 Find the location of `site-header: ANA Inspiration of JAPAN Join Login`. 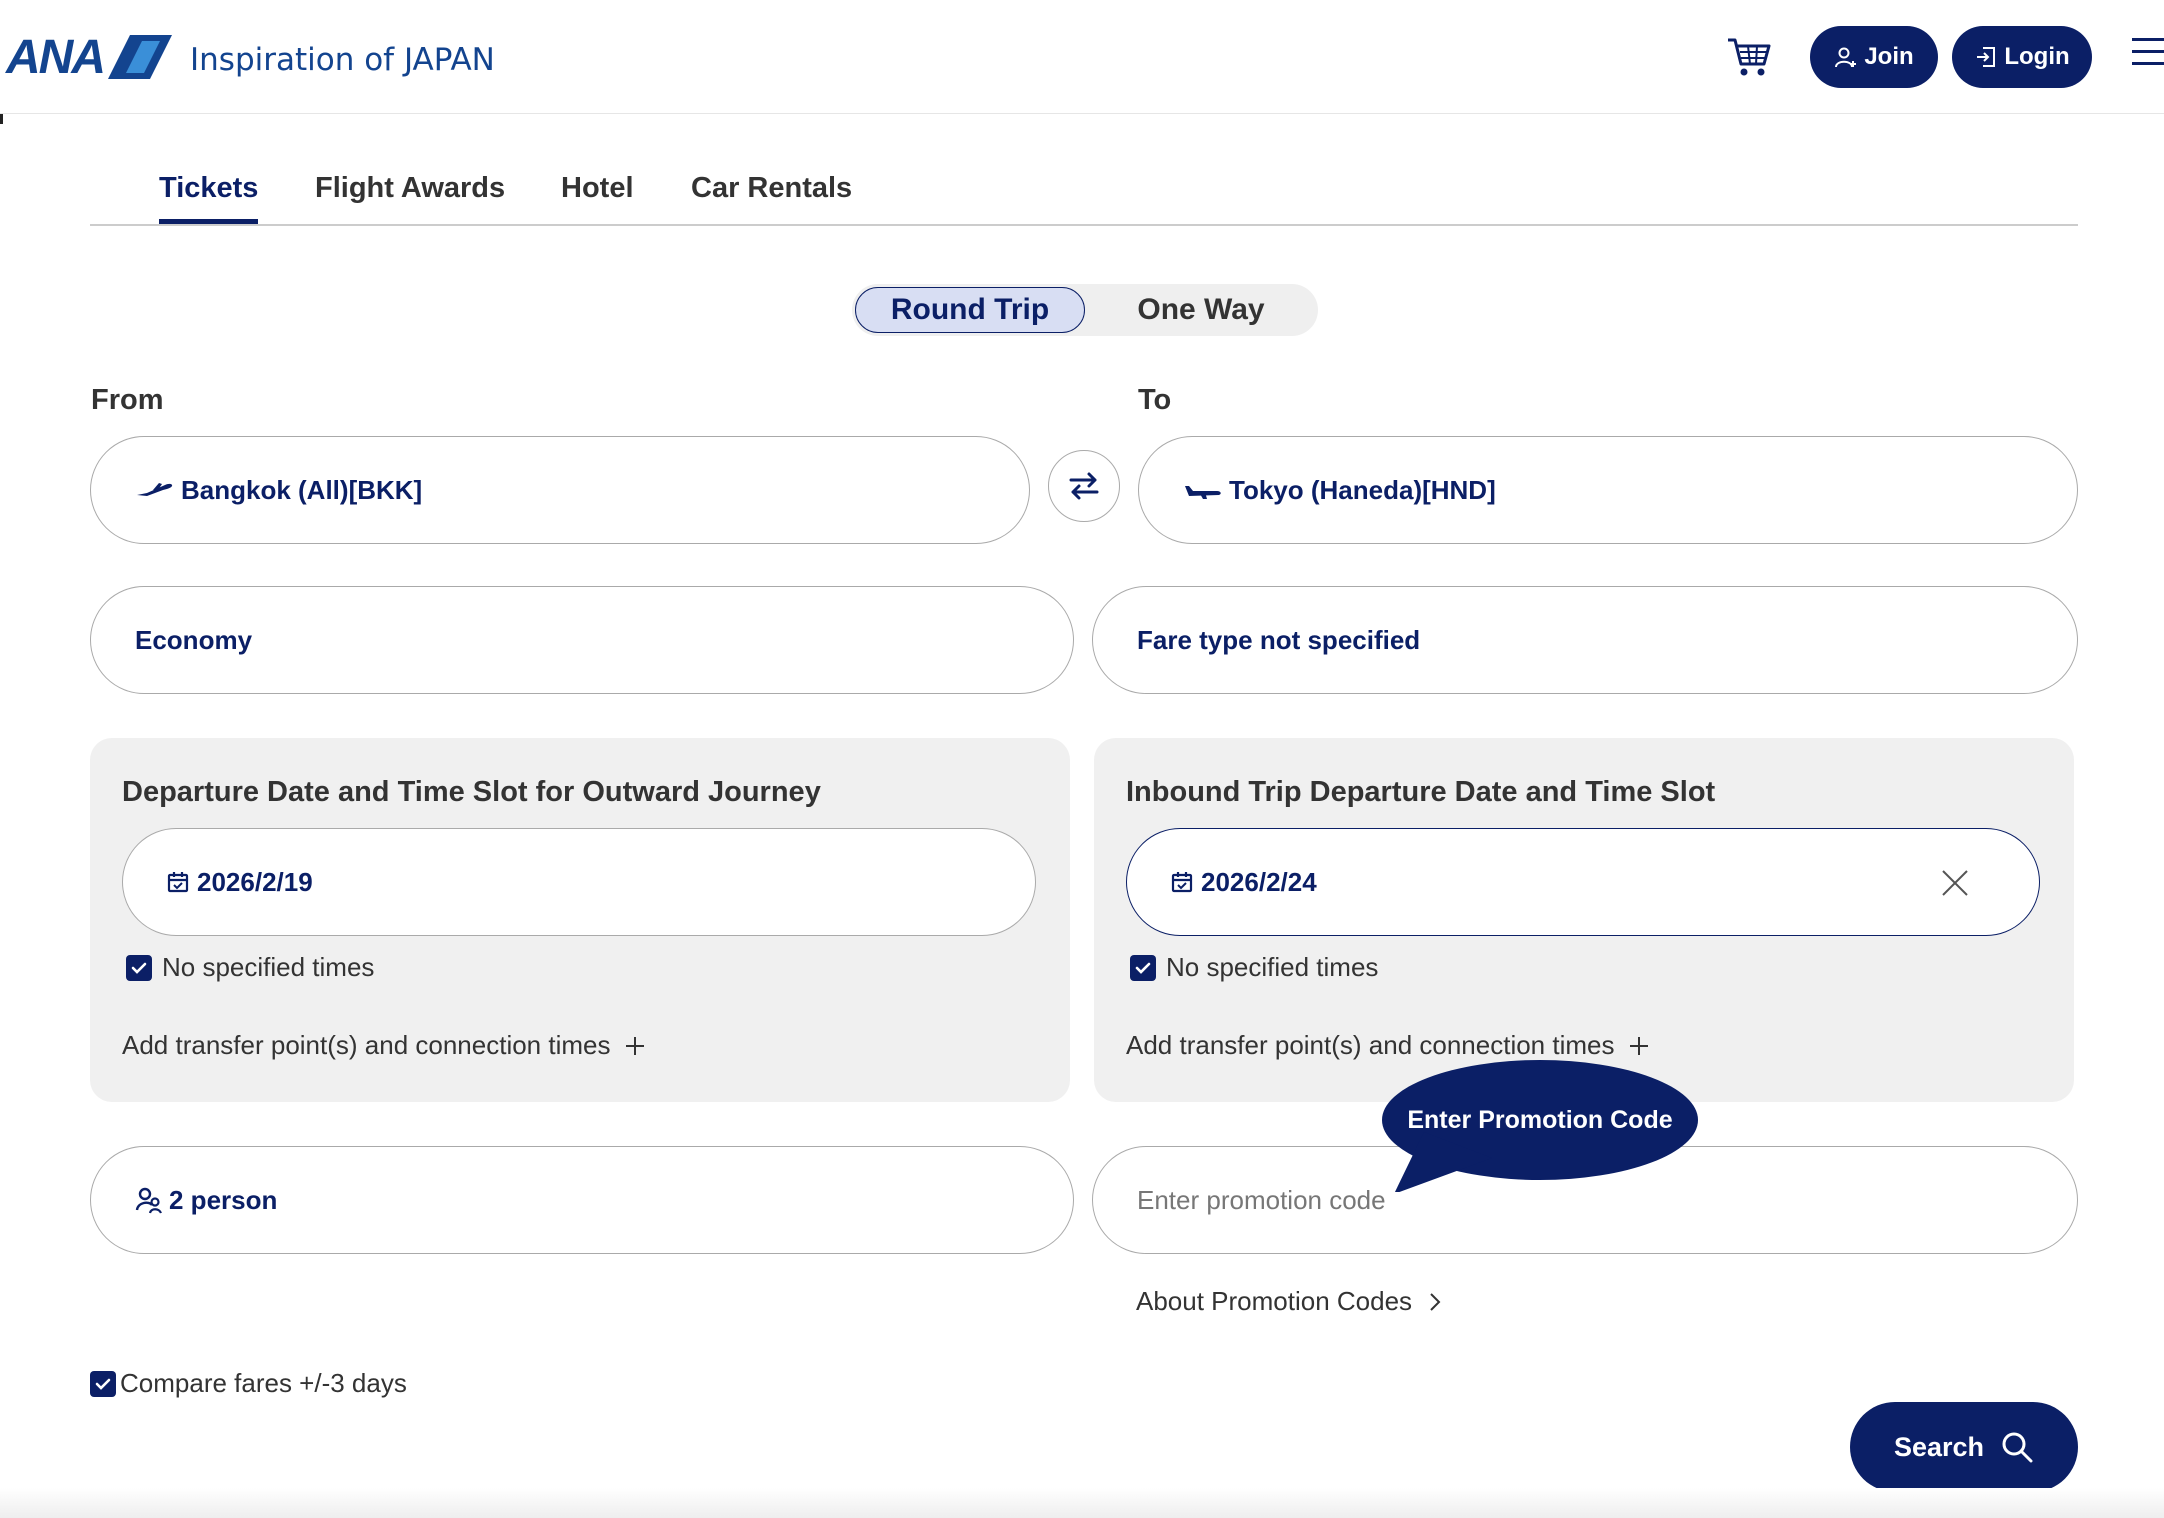

site-header: ANA Inspiration of JAPAN Join Login is located at coordinates (1082, 57).